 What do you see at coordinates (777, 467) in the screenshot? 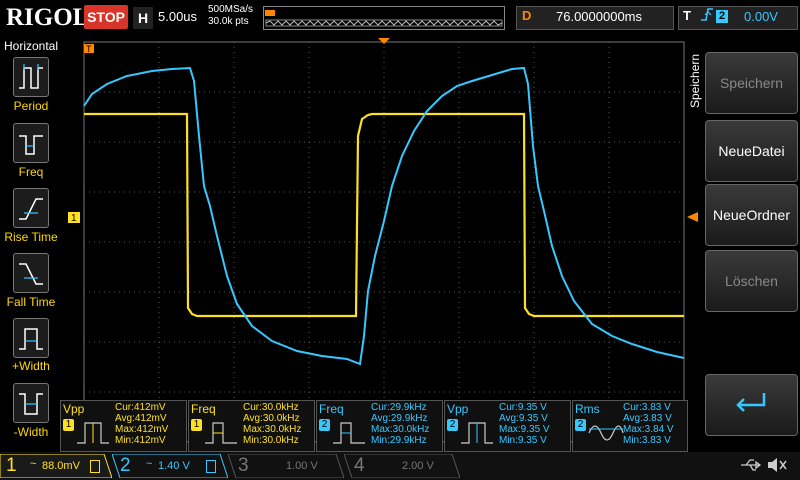
I see `mute-icon` at bounding box center [777, 467].